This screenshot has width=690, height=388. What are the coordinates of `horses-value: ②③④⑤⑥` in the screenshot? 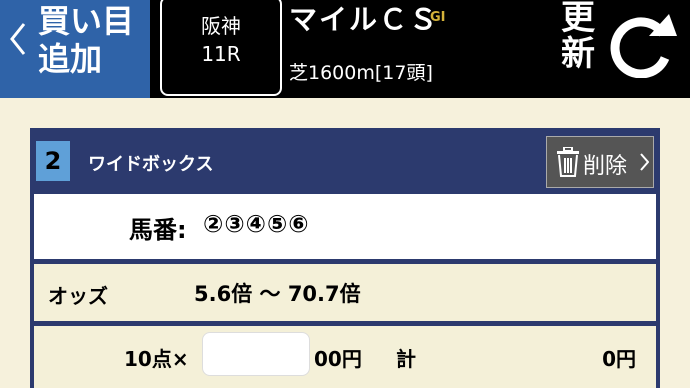 It's located at (256, 224).